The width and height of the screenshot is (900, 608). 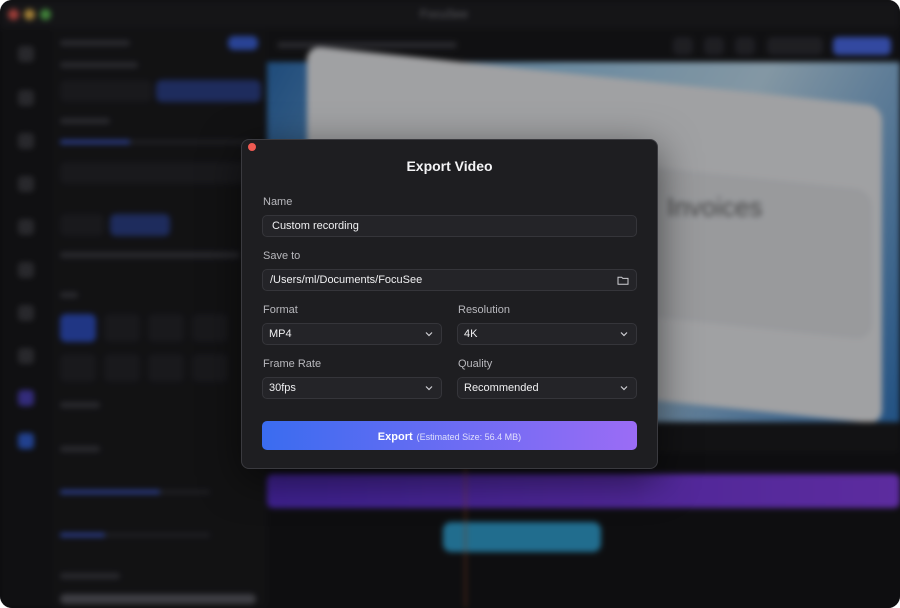 I want to click on resolution-label: Resolution, so click(x=484, y=310).